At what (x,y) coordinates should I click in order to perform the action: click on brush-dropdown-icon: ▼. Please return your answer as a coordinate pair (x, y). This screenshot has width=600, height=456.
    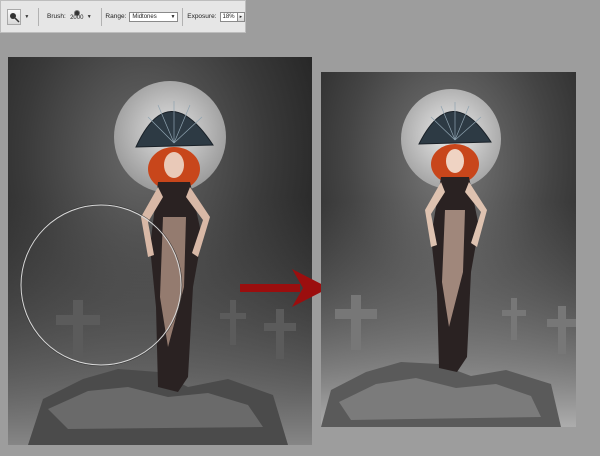
    Looking at the image, I should click on (89, 17).